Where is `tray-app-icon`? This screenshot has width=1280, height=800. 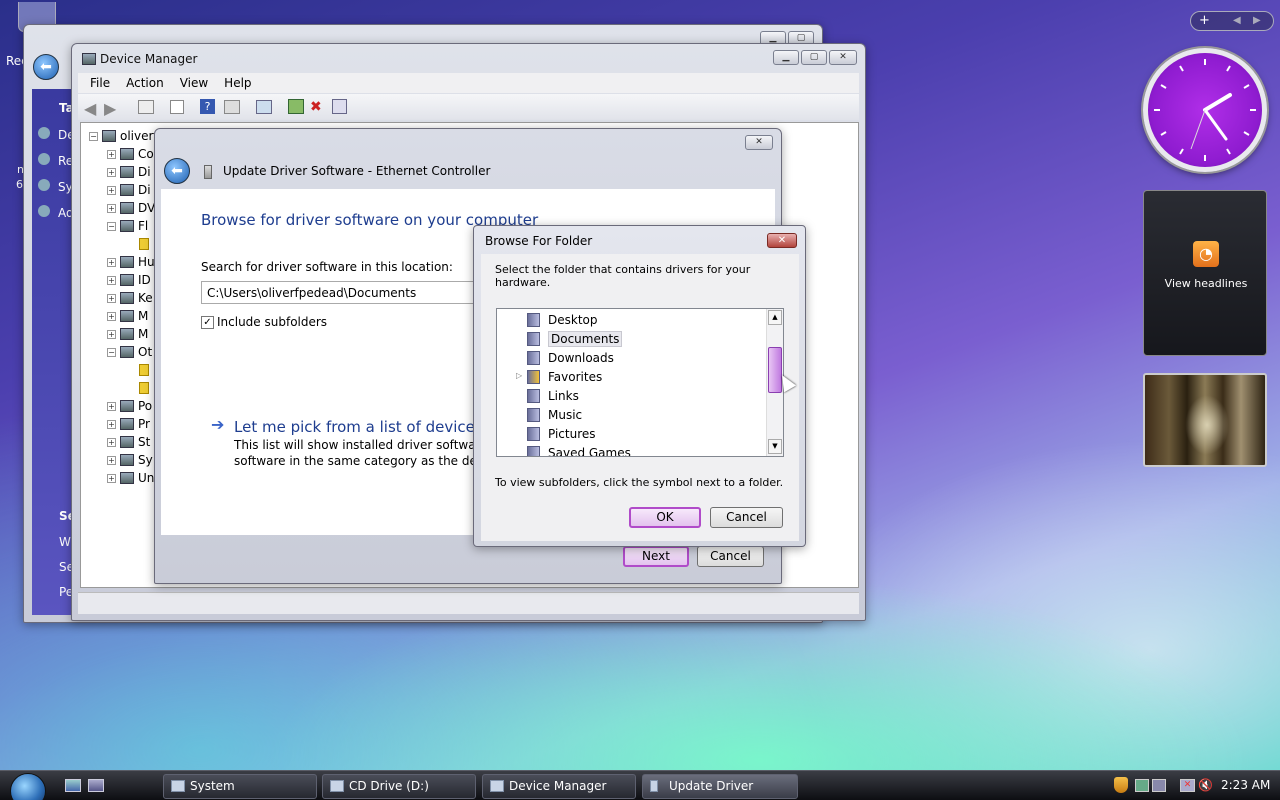
tray-app-icon is located at coordinates (1159, 785).